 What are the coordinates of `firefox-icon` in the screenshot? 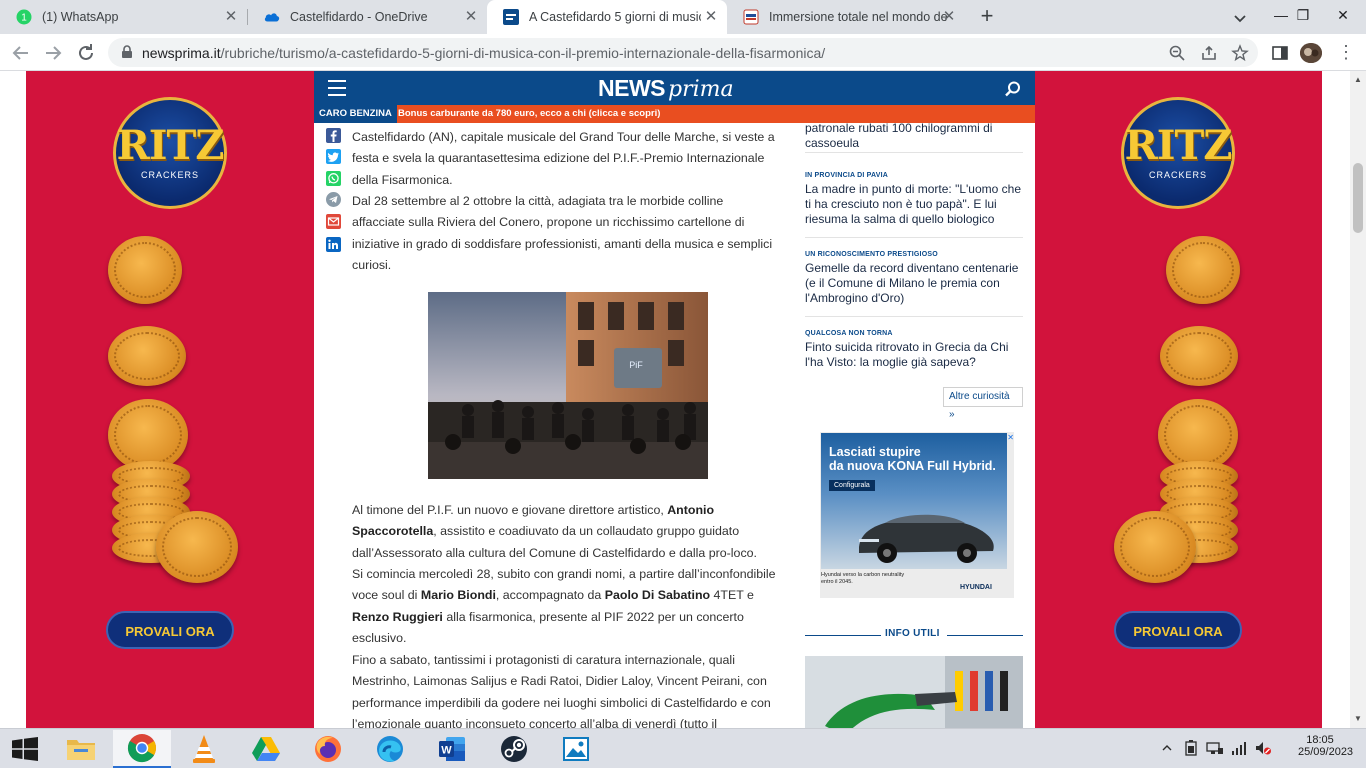 It's located at (328, 749).